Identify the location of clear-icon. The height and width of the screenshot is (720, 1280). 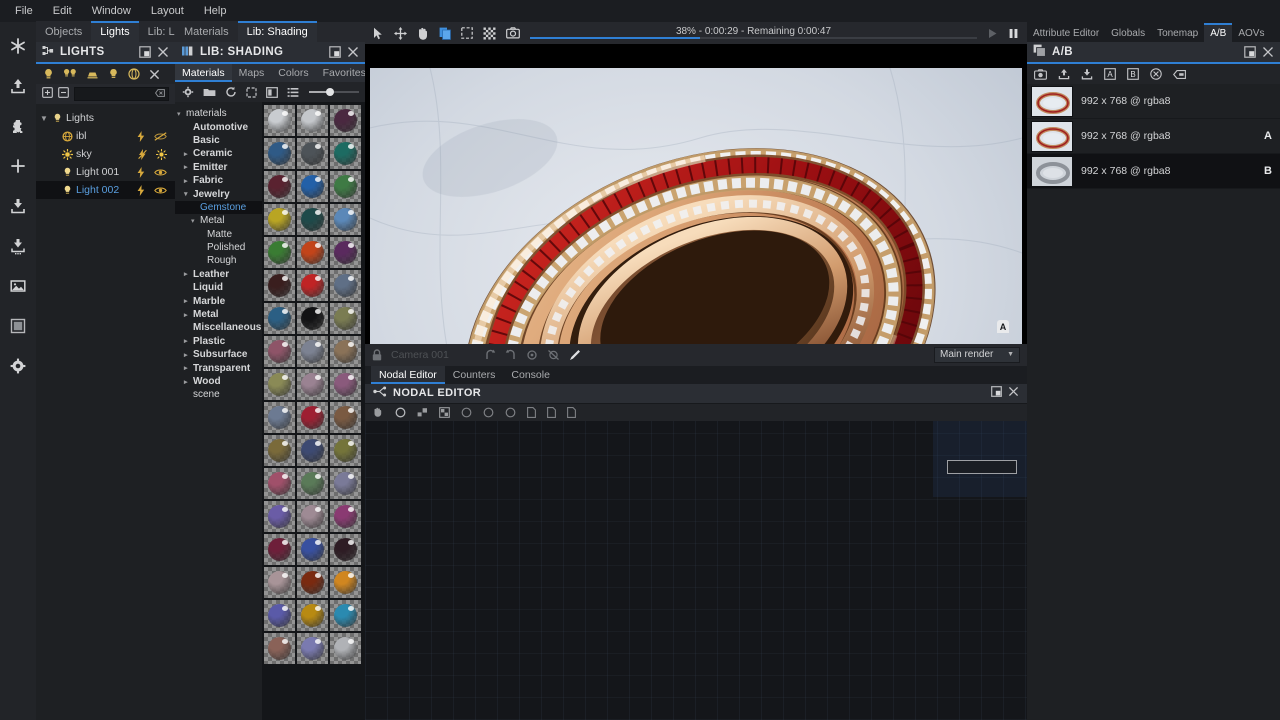
(1156, 74).